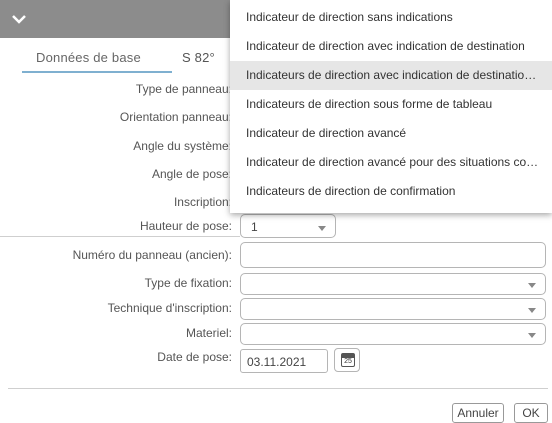 This screenshot has width=552, height=423. Describe the element at coordinates (88, 57) in the screenshot. I see `tab-donnees-de-base: Données de base` at that location.